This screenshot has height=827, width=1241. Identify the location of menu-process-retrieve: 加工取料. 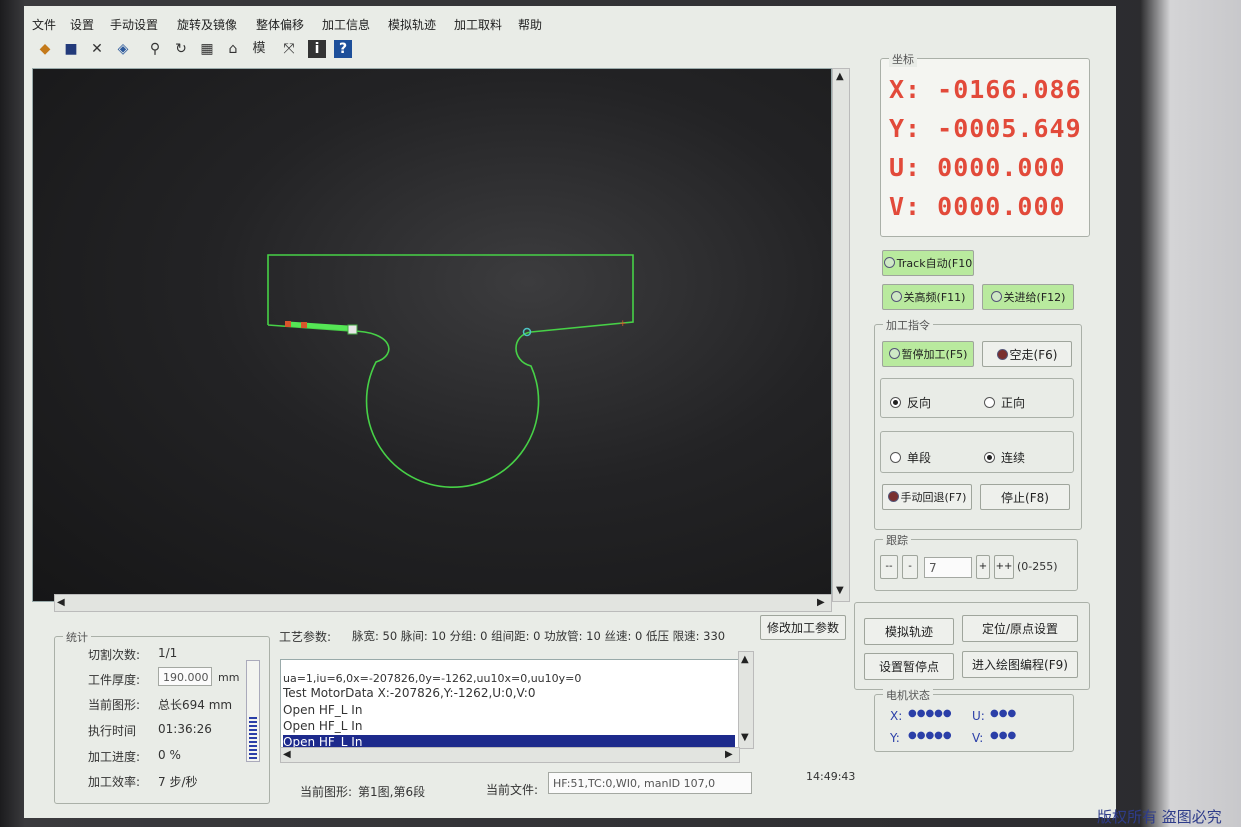
(478, 24).